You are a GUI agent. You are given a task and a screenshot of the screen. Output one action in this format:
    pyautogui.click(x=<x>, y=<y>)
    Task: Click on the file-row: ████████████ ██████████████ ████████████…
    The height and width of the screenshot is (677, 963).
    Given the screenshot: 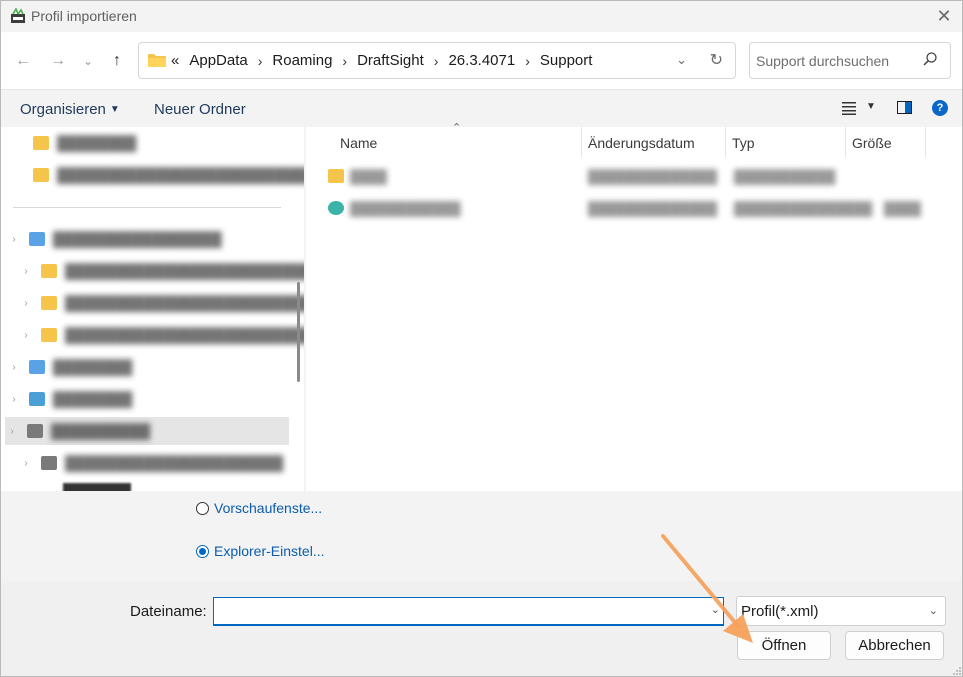 What is the action you would take?
    pyautogui.click(x=629, y=208)
    